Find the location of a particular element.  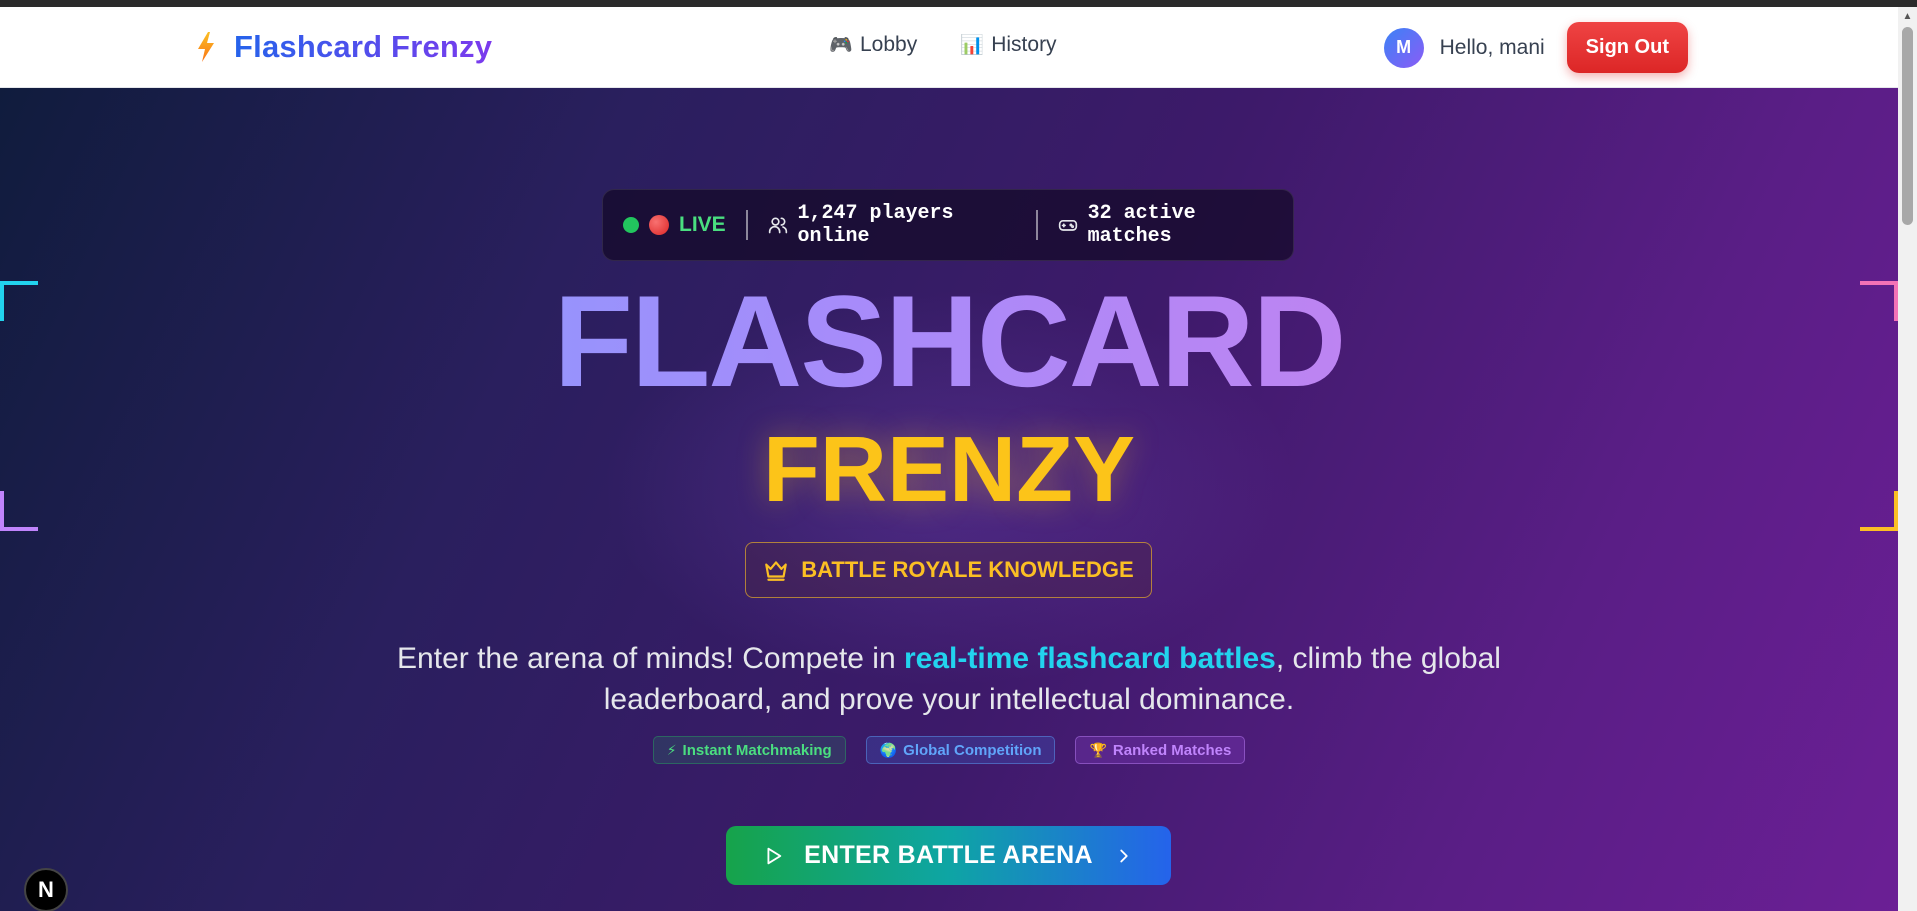

nav-link-lobby-label: Lobby is located at coordinates (889, 44).